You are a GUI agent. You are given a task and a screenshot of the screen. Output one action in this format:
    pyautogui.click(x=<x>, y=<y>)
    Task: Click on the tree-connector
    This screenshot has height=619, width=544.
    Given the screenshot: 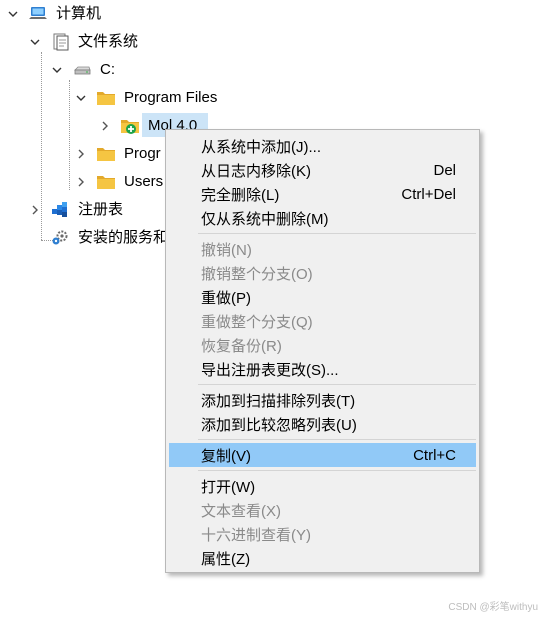 What is the action you would take?
    pyautogui.click(x=69, y=135)
    